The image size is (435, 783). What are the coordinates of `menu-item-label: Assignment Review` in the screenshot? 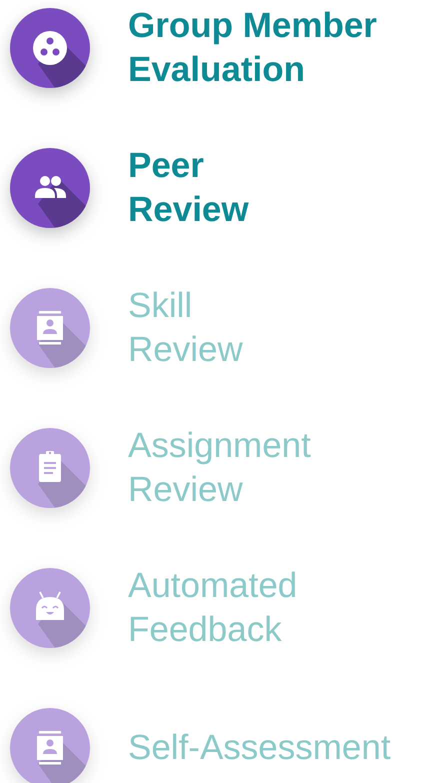 It's located at (219, 468).